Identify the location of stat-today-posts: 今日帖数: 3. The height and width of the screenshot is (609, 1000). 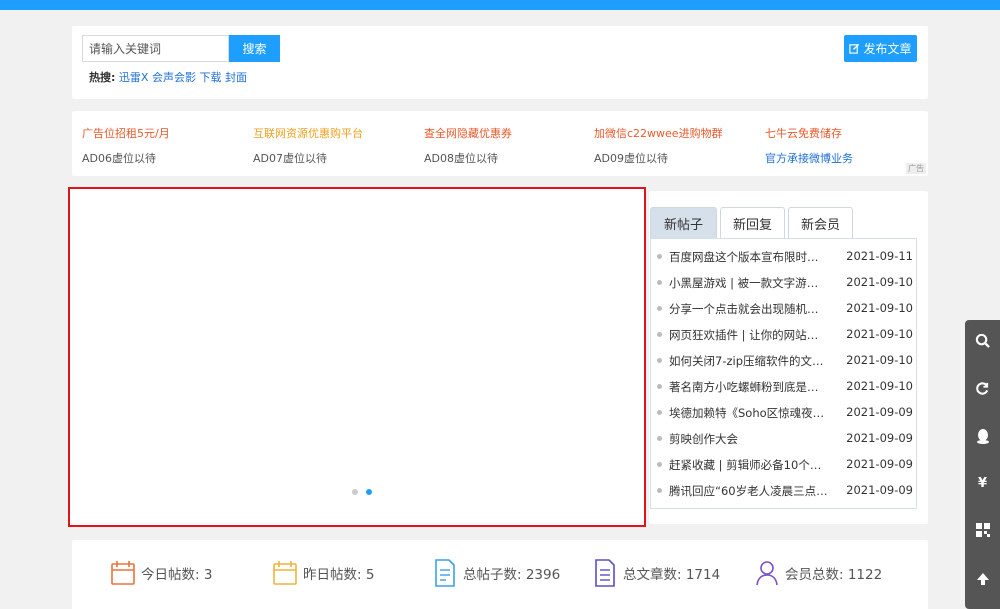
(161, 573).